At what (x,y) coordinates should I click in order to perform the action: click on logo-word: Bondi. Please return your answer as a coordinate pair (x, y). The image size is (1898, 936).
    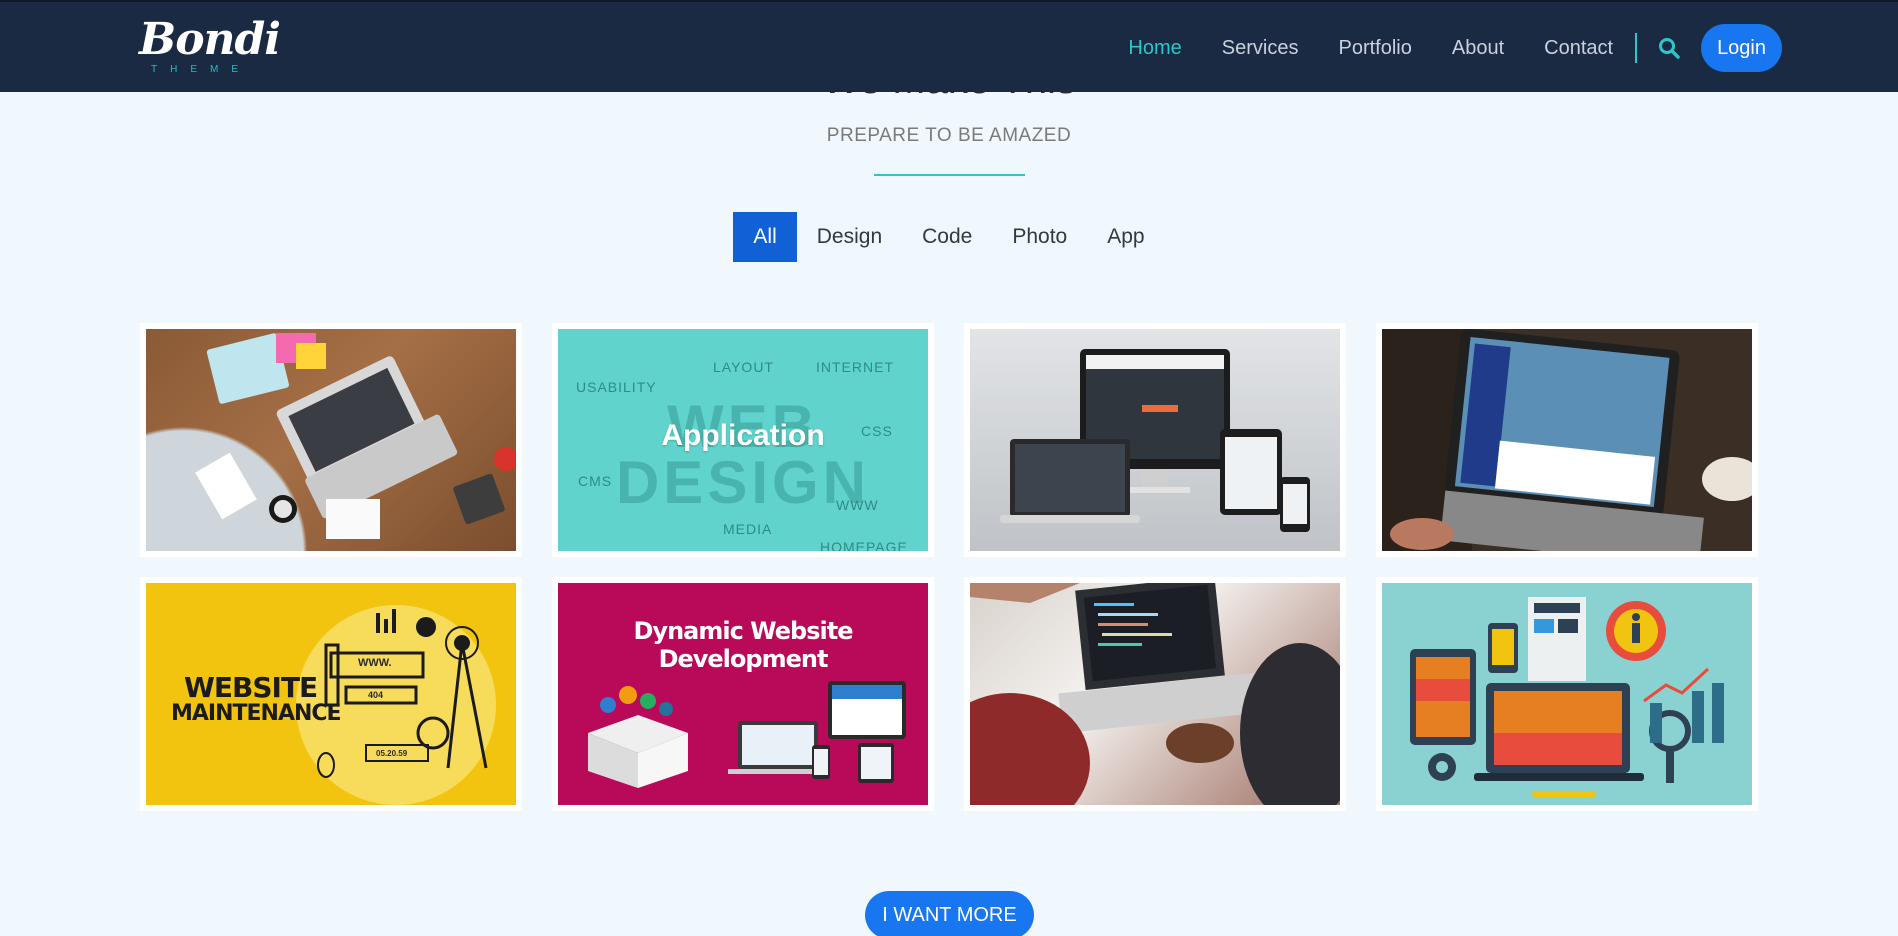
    Looking at the image, I should click on (210, 39).